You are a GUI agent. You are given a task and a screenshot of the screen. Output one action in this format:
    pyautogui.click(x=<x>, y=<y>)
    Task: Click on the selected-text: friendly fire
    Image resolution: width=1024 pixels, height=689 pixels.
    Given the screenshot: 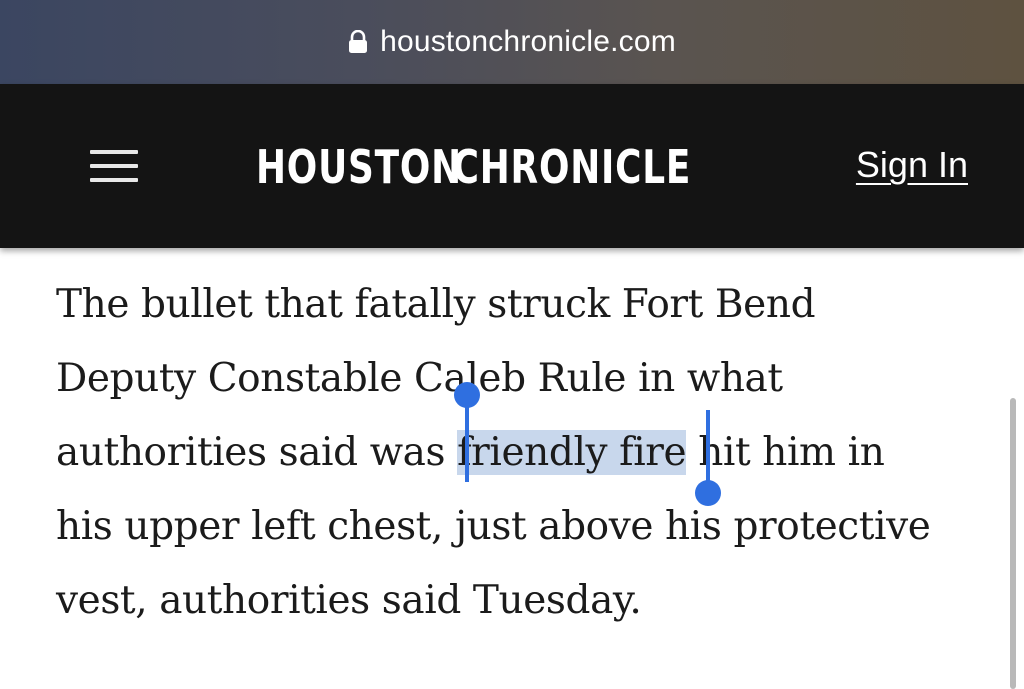 What is the action you would take?
    pyautogui.click(x=572, y=452)
    